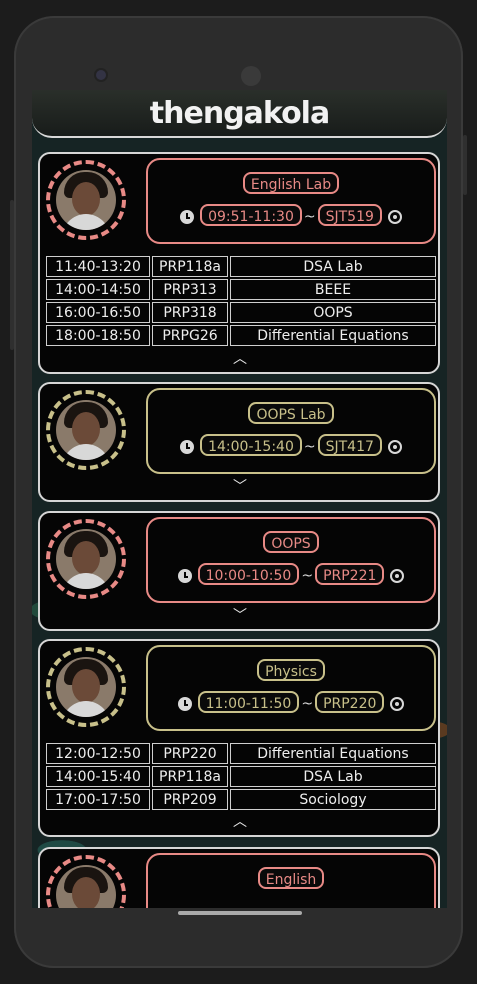  Describe the element at coordinates (291, 542) in the screenshot. I see `subject-label: OOPS` at that location.